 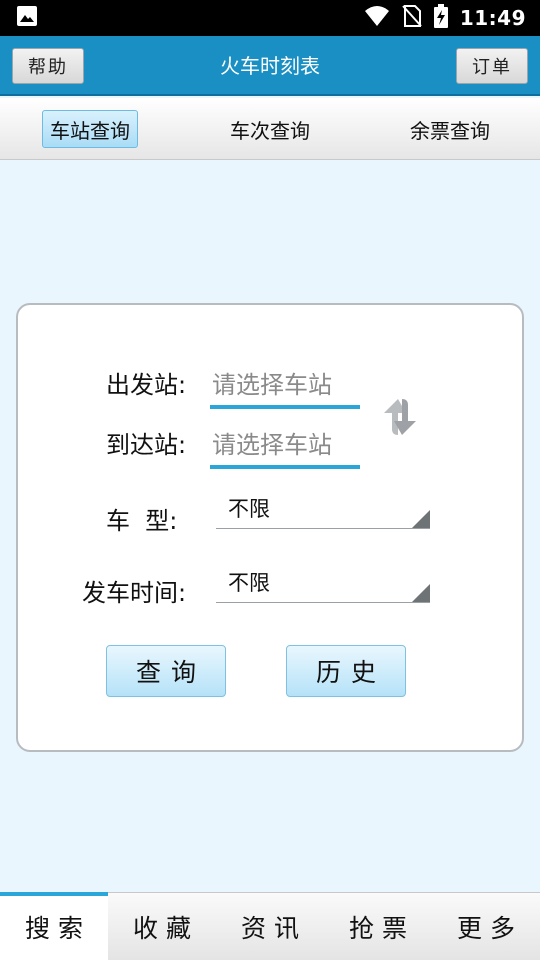 I want to click on history-button: 历史, so click(x=346, y=671).